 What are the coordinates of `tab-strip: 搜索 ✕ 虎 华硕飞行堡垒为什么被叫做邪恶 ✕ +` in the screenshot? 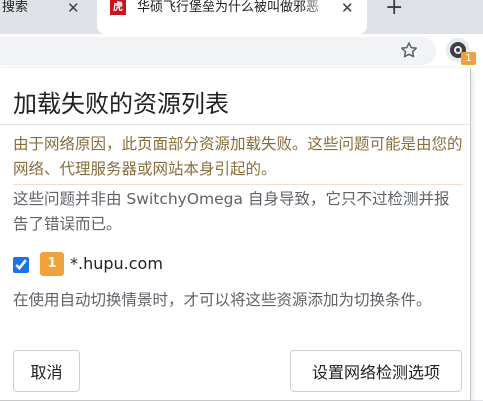 It's located at (241, 17).